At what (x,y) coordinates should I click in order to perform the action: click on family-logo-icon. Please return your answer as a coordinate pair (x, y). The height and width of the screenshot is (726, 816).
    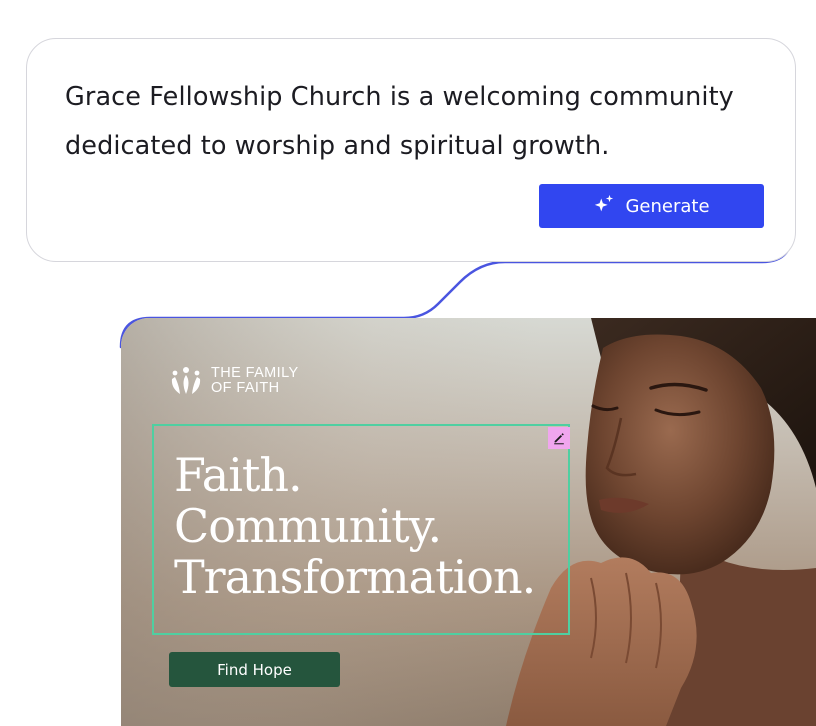
    Looking at the image, I should click on (186, 381).